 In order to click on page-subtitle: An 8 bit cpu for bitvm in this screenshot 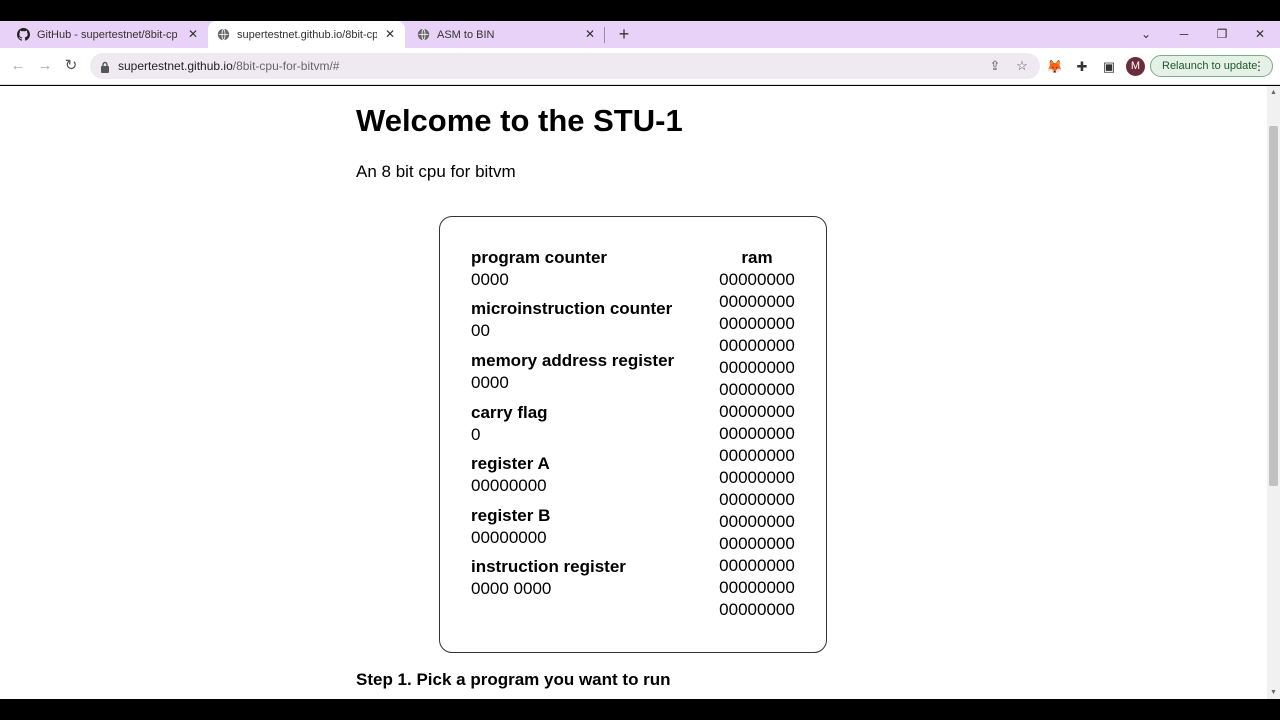, I will do `click(436, 171)`.